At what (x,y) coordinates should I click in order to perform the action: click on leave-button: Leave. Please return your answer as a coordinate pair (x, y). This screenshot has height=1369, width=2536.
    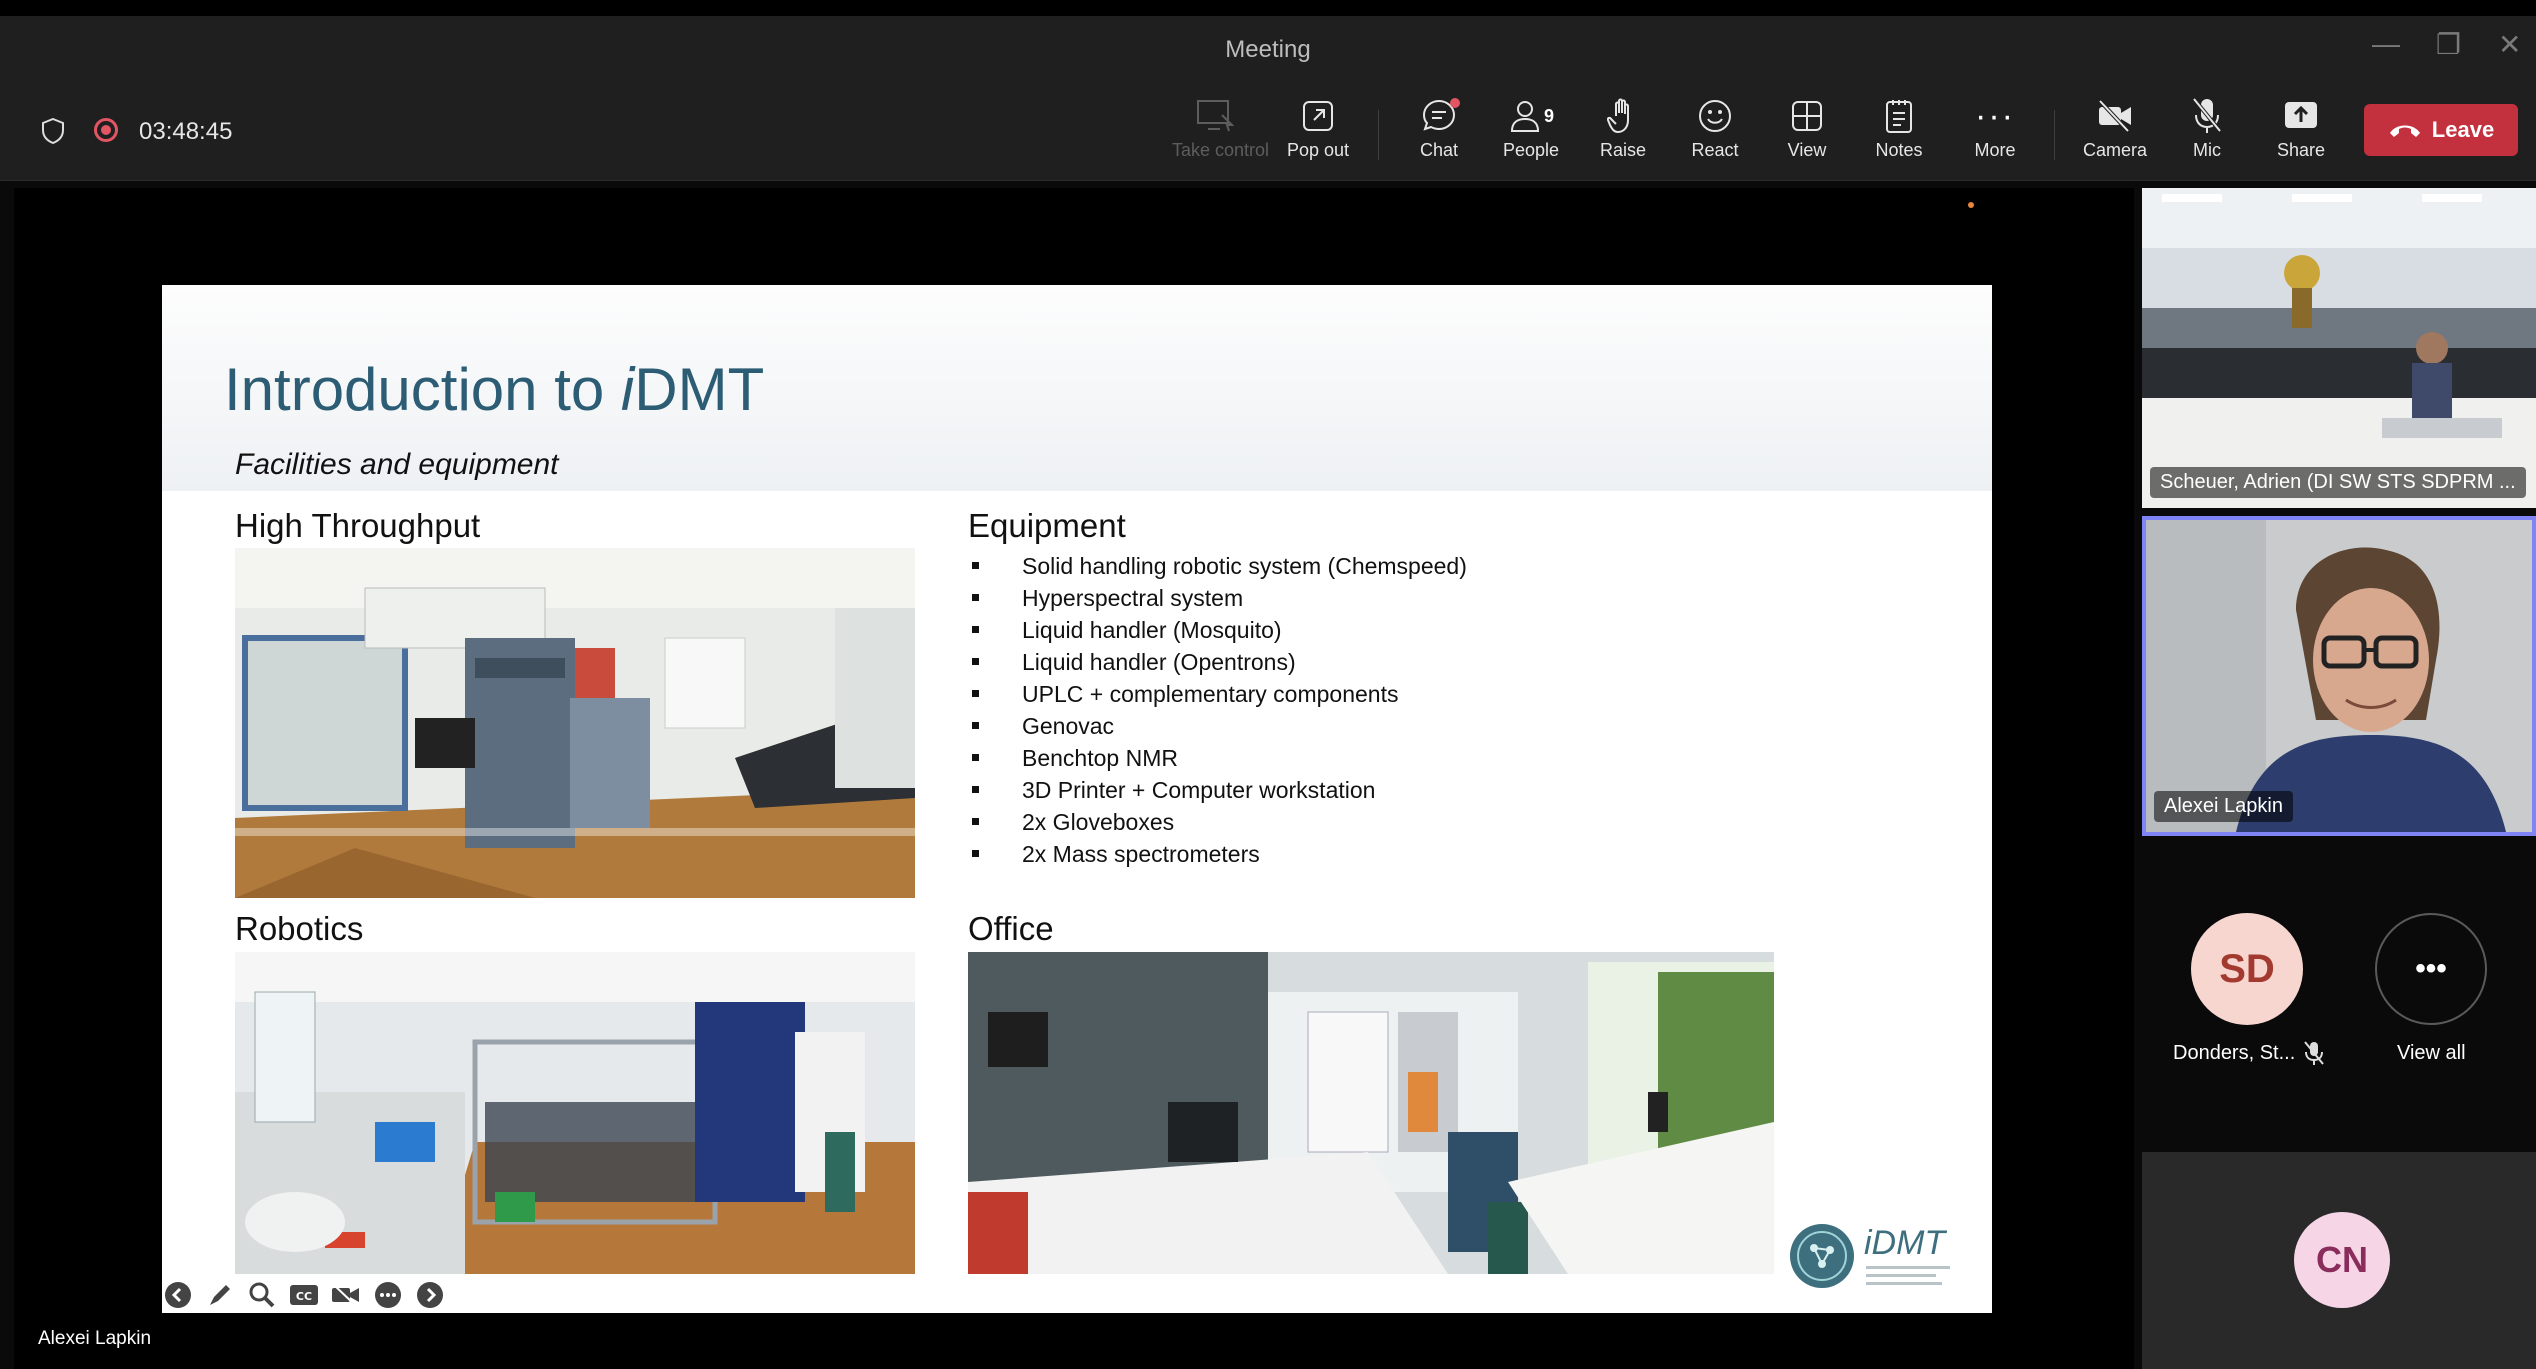
    Looking at the image, I should click on (2441, 130).